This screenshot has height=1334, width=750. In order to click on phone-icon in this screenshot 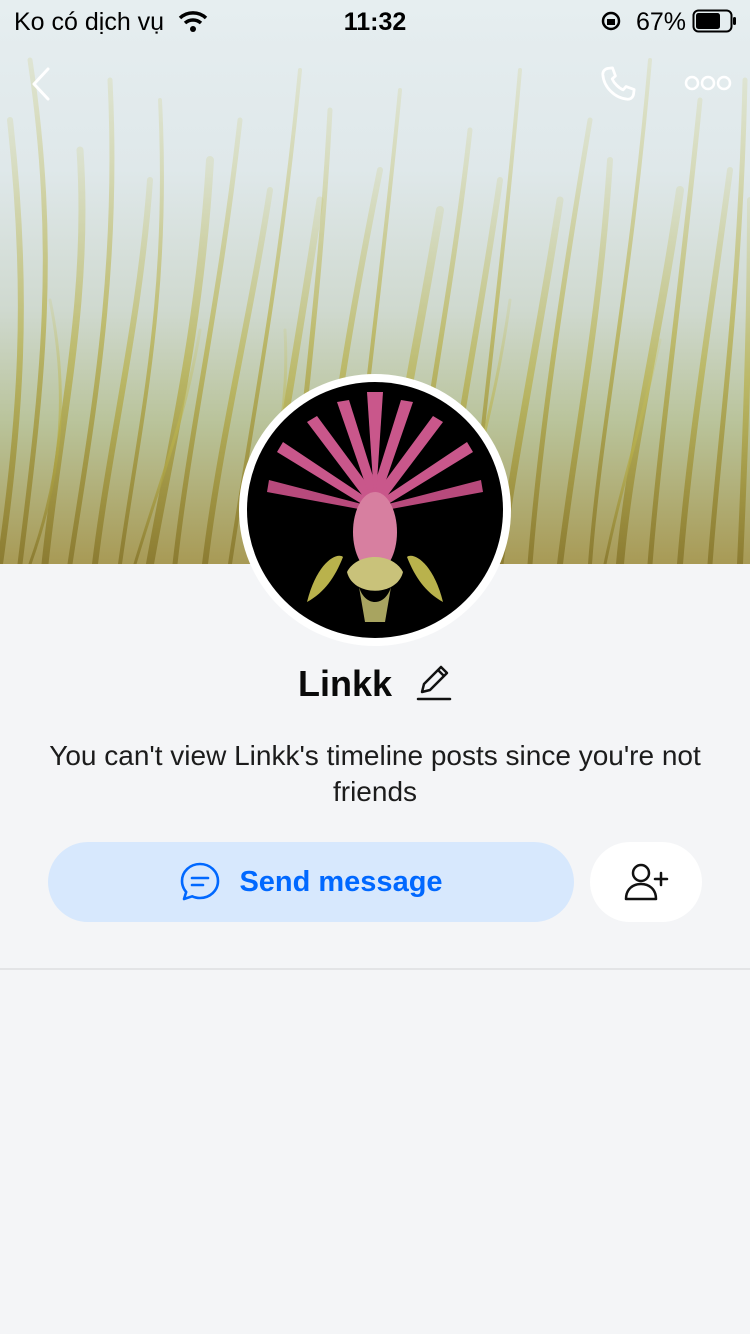, I will do `click(618, 84)`.